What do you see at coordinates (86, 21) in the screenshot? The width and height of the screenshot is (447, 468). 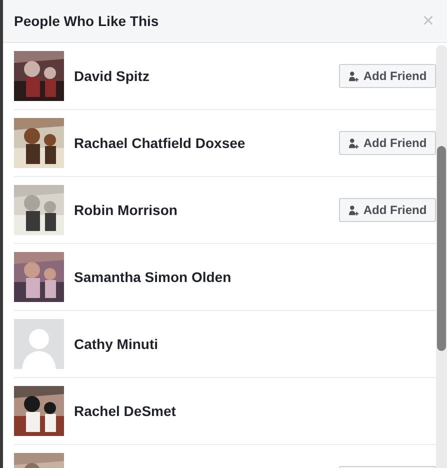 I see `dialog-title: People Who Like This` at bounding box center [86, 21].